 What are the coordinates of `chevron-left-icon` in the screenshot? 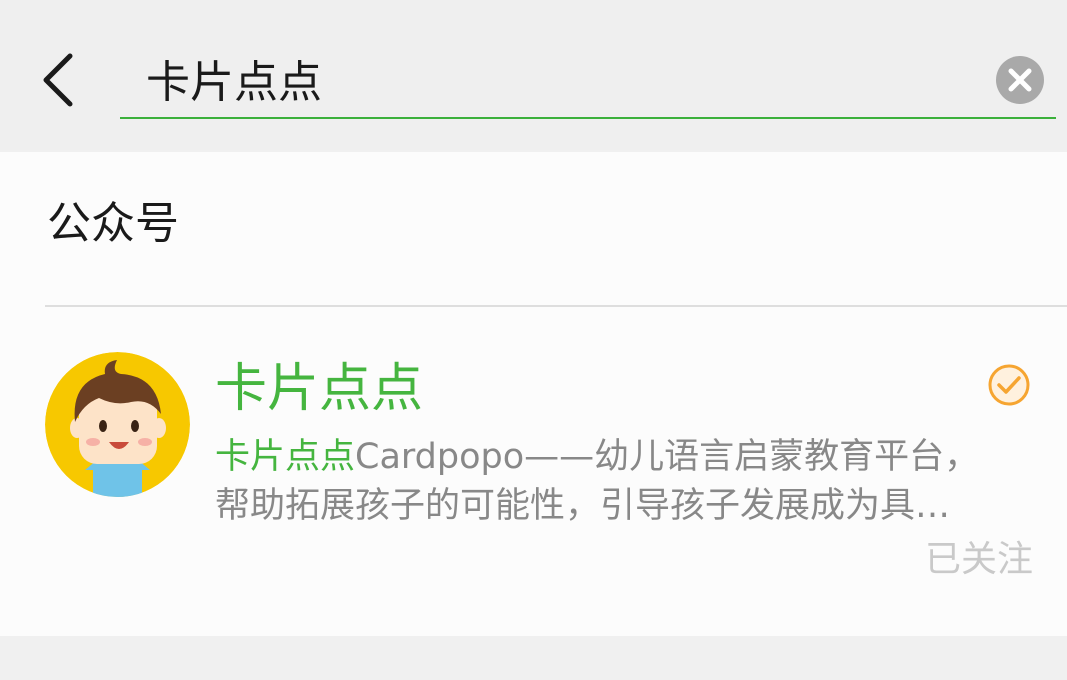 It's located at (58, 80).